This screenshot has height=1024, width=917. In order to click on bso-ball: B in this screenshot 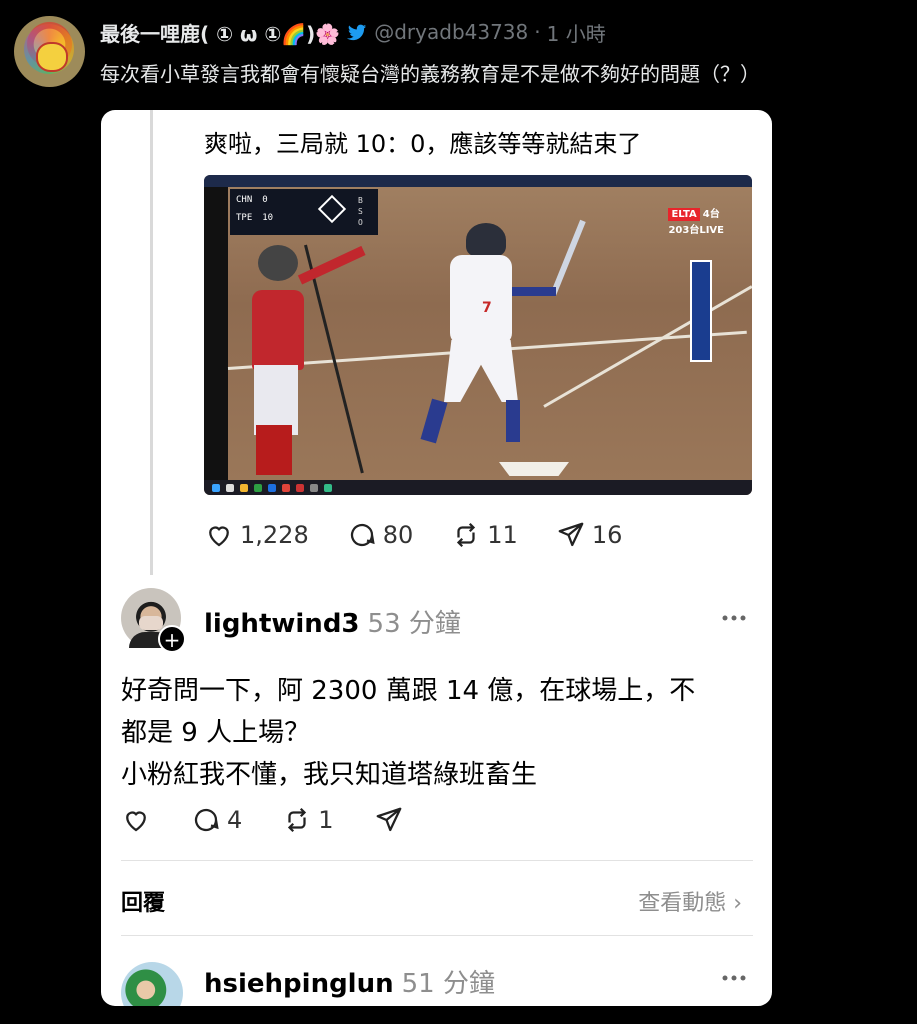, I will do `click(360, 200)`.